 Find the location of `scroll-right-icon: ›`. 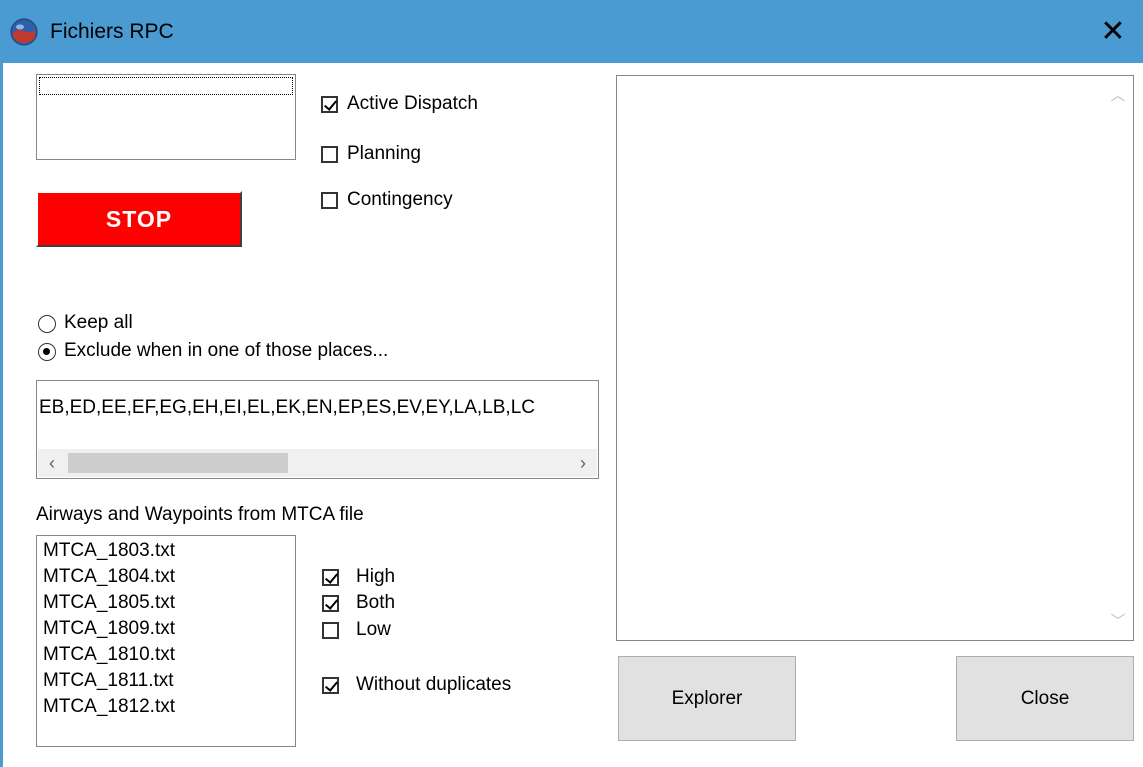

scroll-right-icon: › is located at coordinates (583, 463).